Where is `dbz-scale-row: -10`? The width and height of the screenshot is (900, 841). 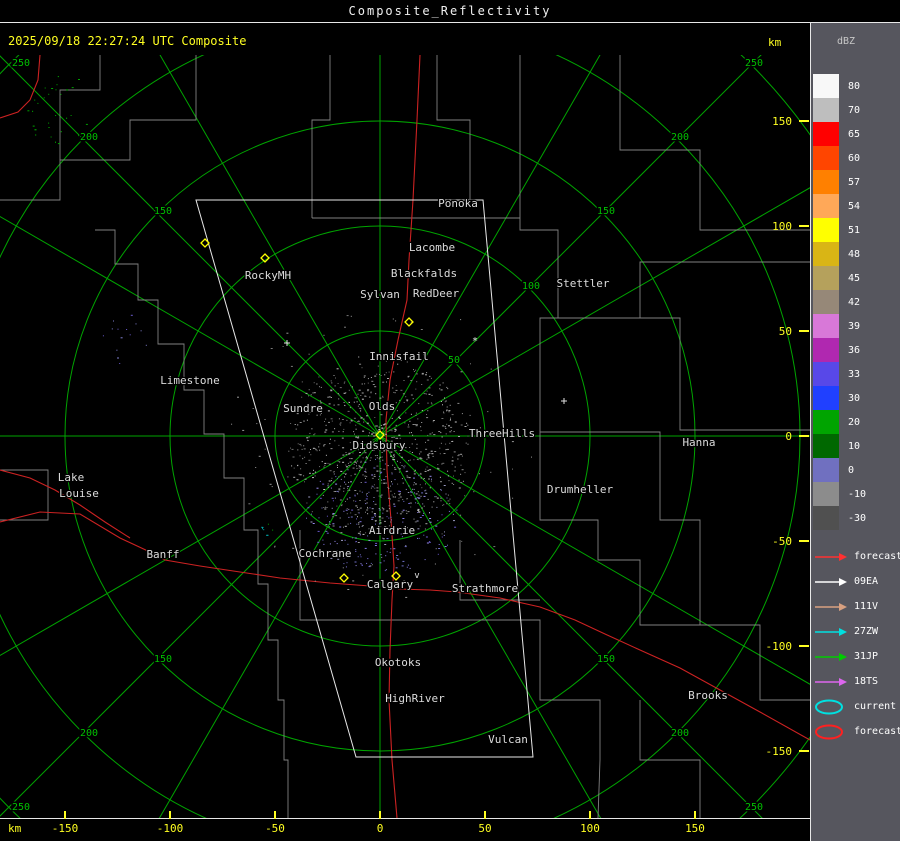
dbz-scale-row: -10 is located at coordinates (839, 494).